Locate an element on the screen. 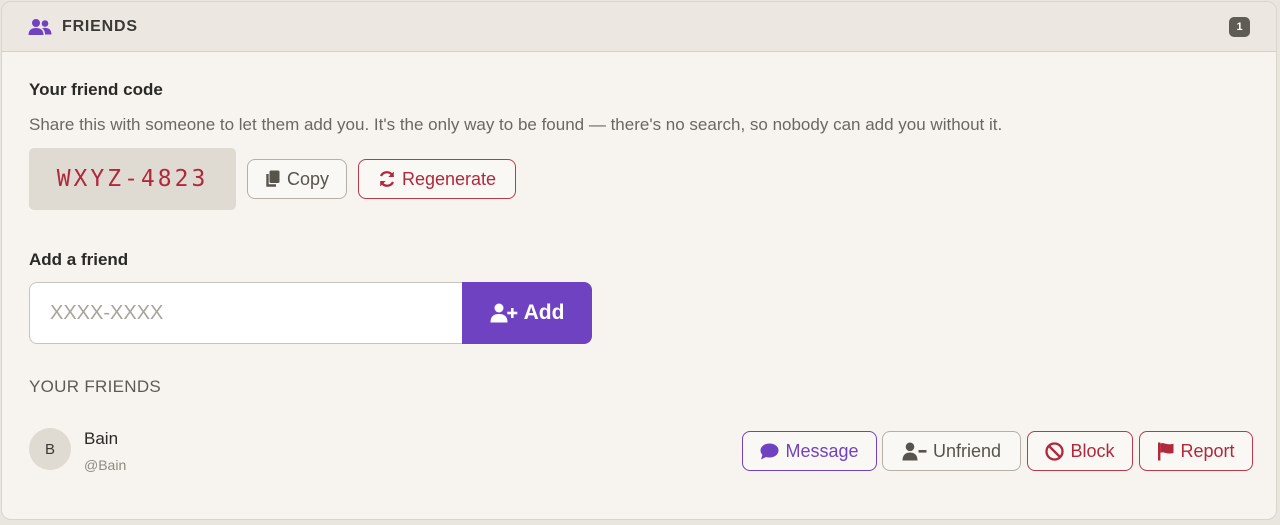 Image resolution: width=1280 pixels, height=525 pixels. message-button: Message is located at coordinates (809, 451).